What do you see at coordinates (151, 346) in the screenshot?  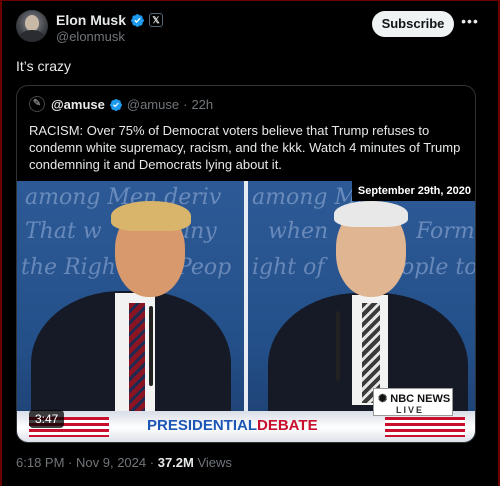 I see `left-speaker-mic` at bounding box center [151, 346].